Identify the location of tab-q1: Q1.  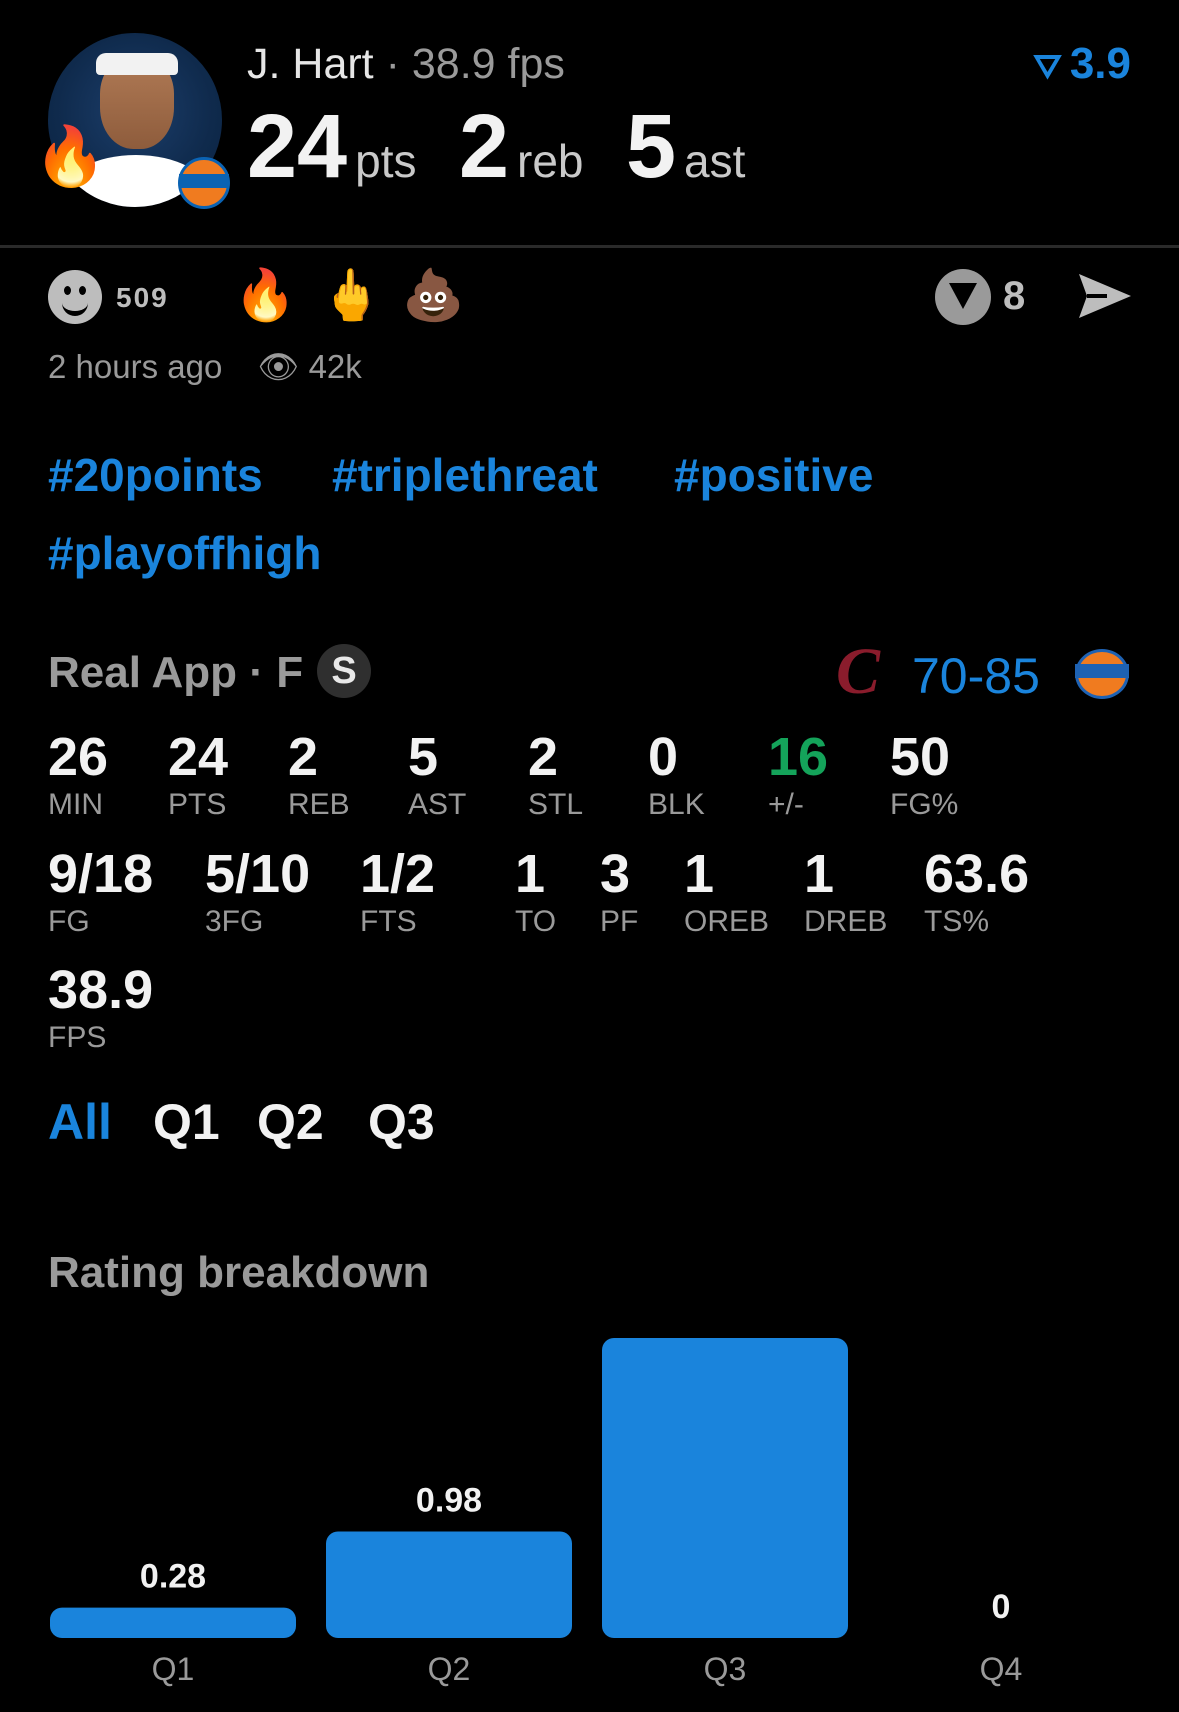
(186, 1122).